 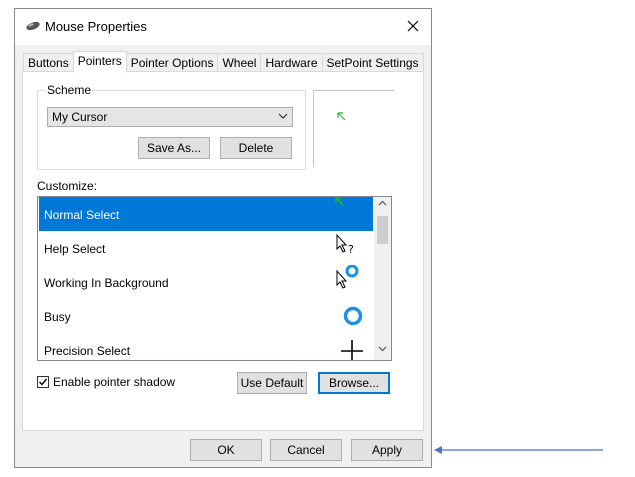 I want to click on tab-wheel: Wheel, so click(x=239, y=62).